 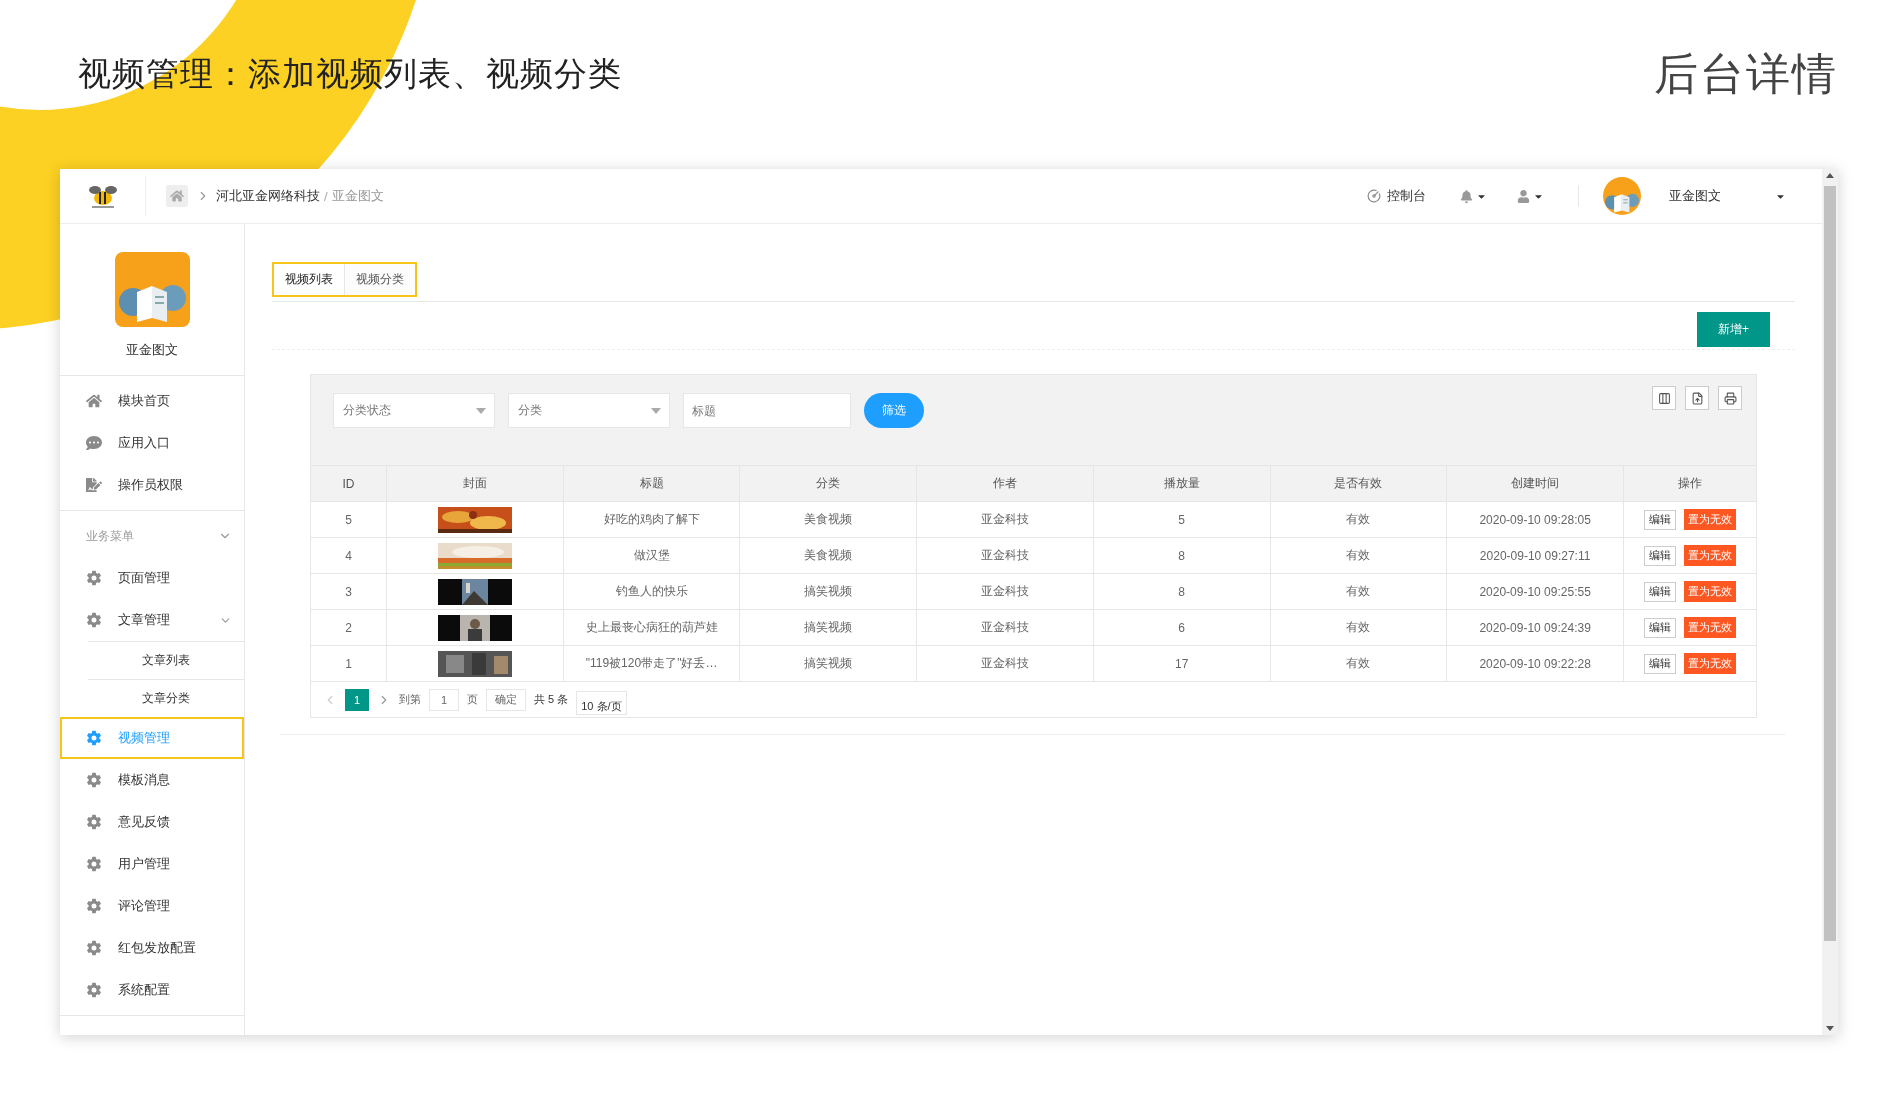 What do you see at coordinates (1396, 196) in the screenshot?
I see `console-link: 控制台` at bounding box center [1396, 196].